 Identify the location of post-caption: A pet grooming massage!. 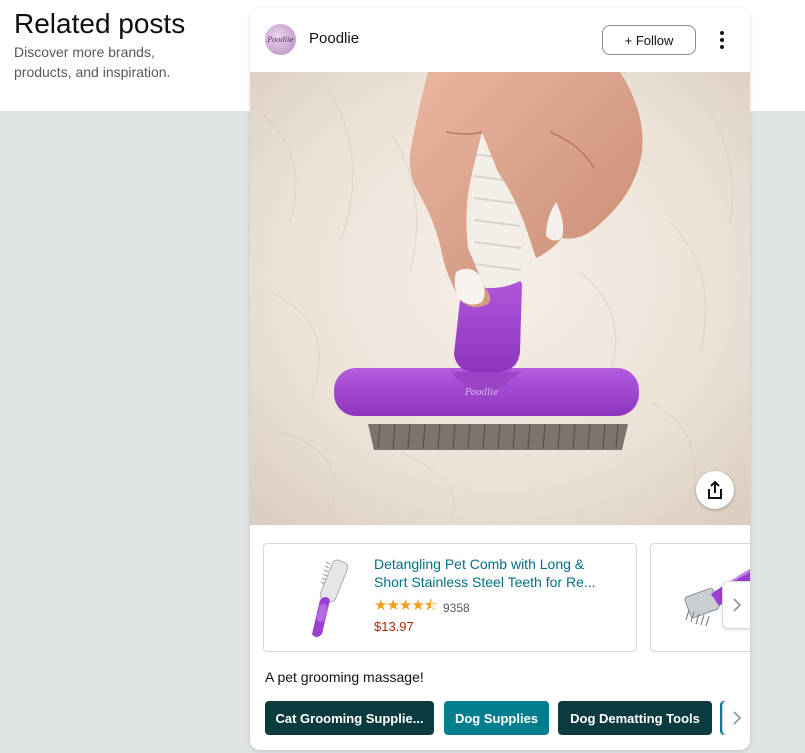
(344, 677).